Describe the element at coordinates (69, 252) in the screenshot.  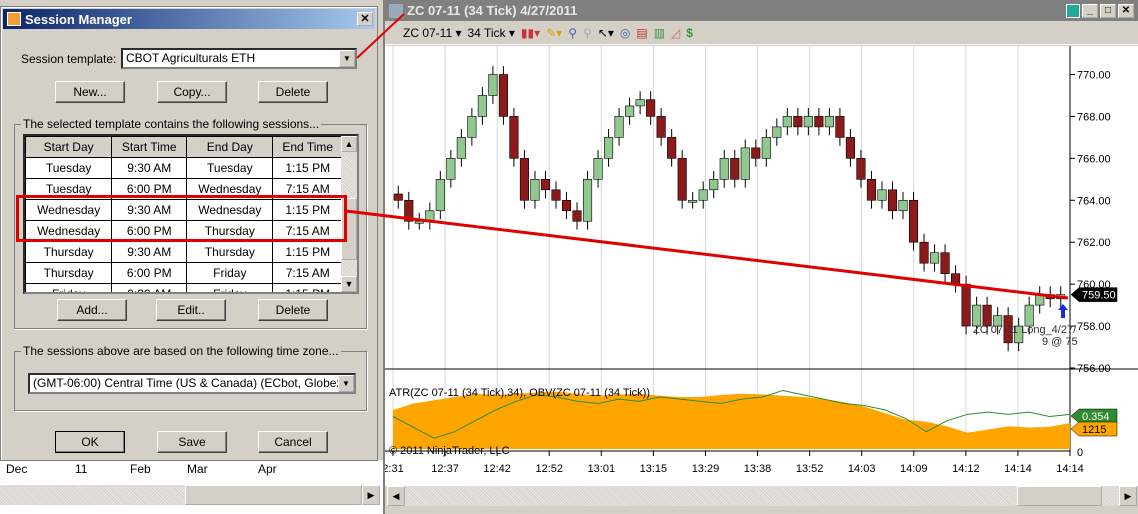
I see `table-cell: Thursday` at that location.